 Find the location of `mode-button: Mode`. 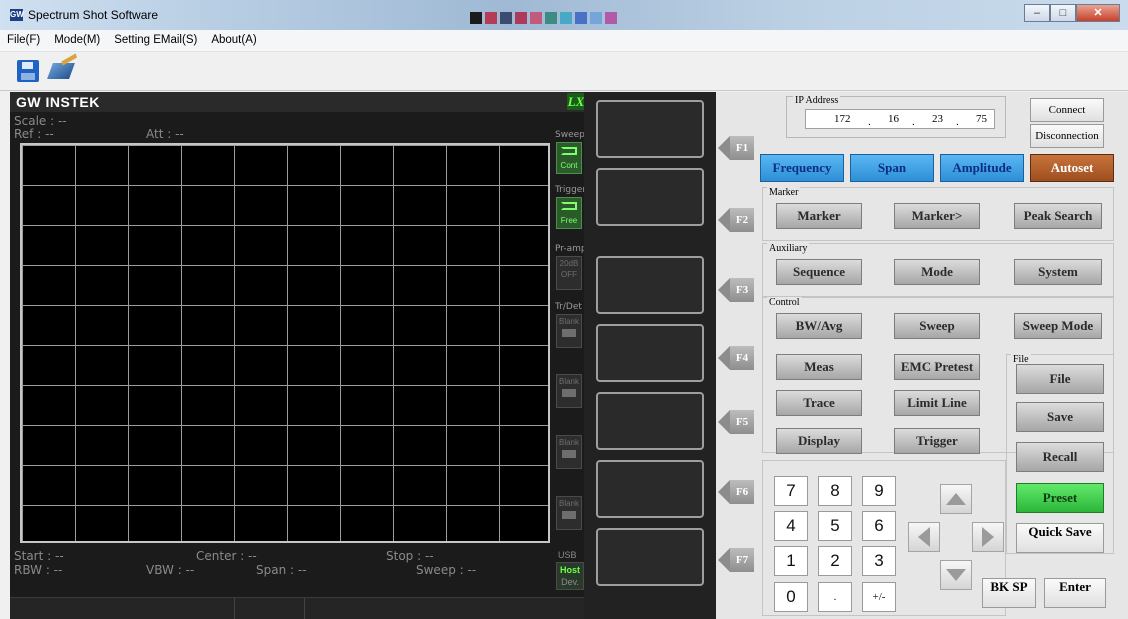

mode-button: Mode is located at coordinates (937, 272).